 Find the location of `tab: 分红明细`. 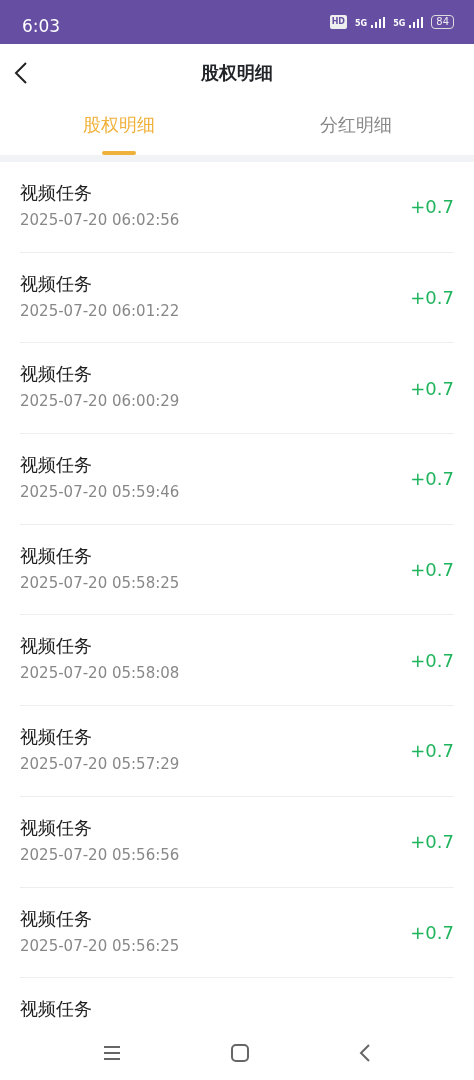

tab: 分红明细 is located at coordinates (355, 127).